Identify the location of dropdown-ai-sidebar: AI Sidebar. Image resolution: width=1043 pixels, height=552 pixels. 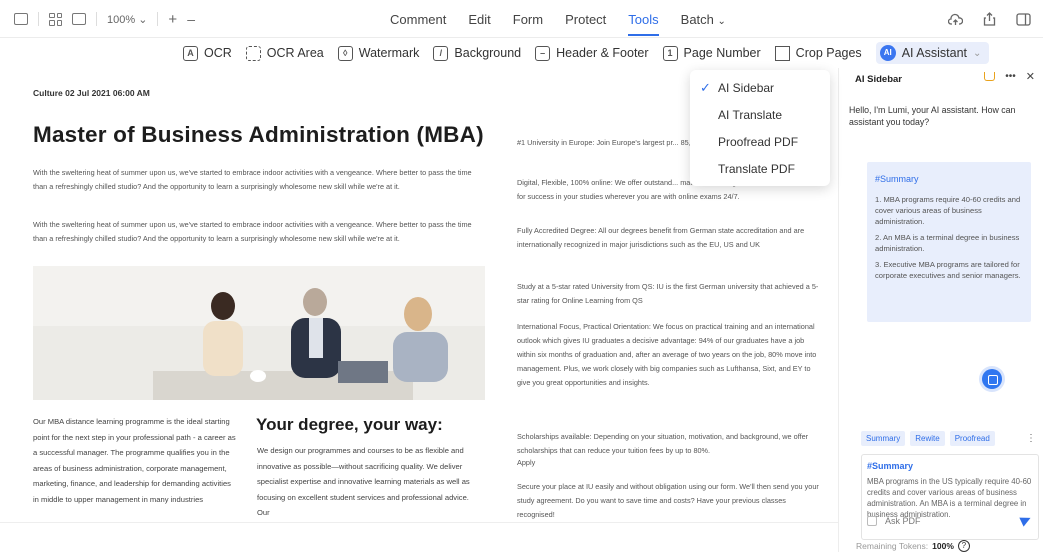
(760, 87).